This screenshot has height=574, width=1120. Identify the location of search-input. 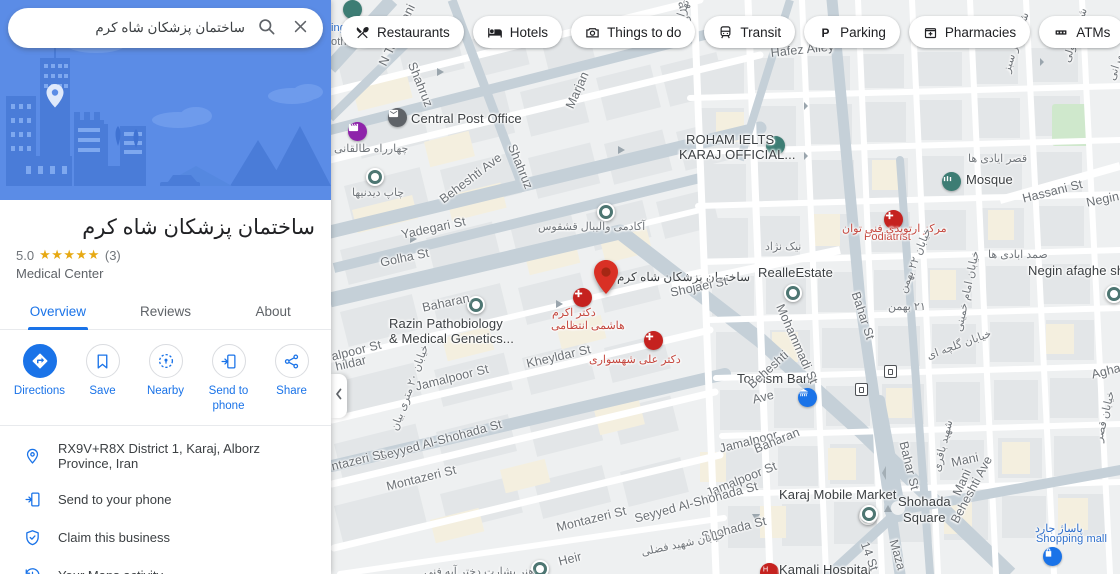
(135, 28).